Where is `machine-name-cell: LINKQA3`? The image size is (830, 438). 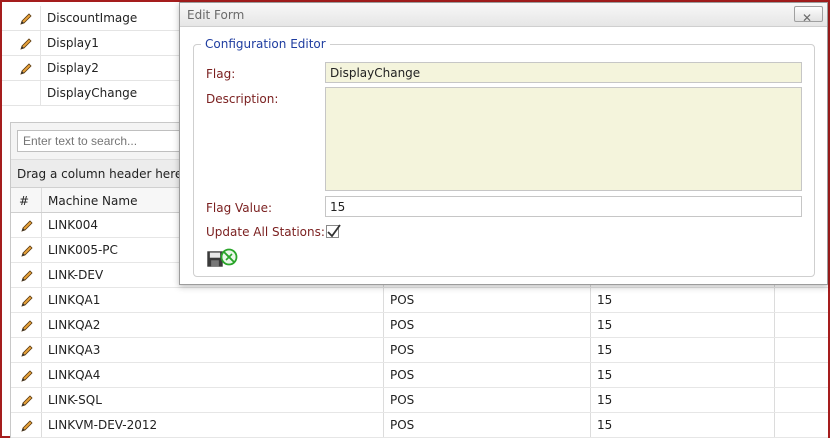 machine-name-cell: LINKQA3 is located at coordinates (74, 350).